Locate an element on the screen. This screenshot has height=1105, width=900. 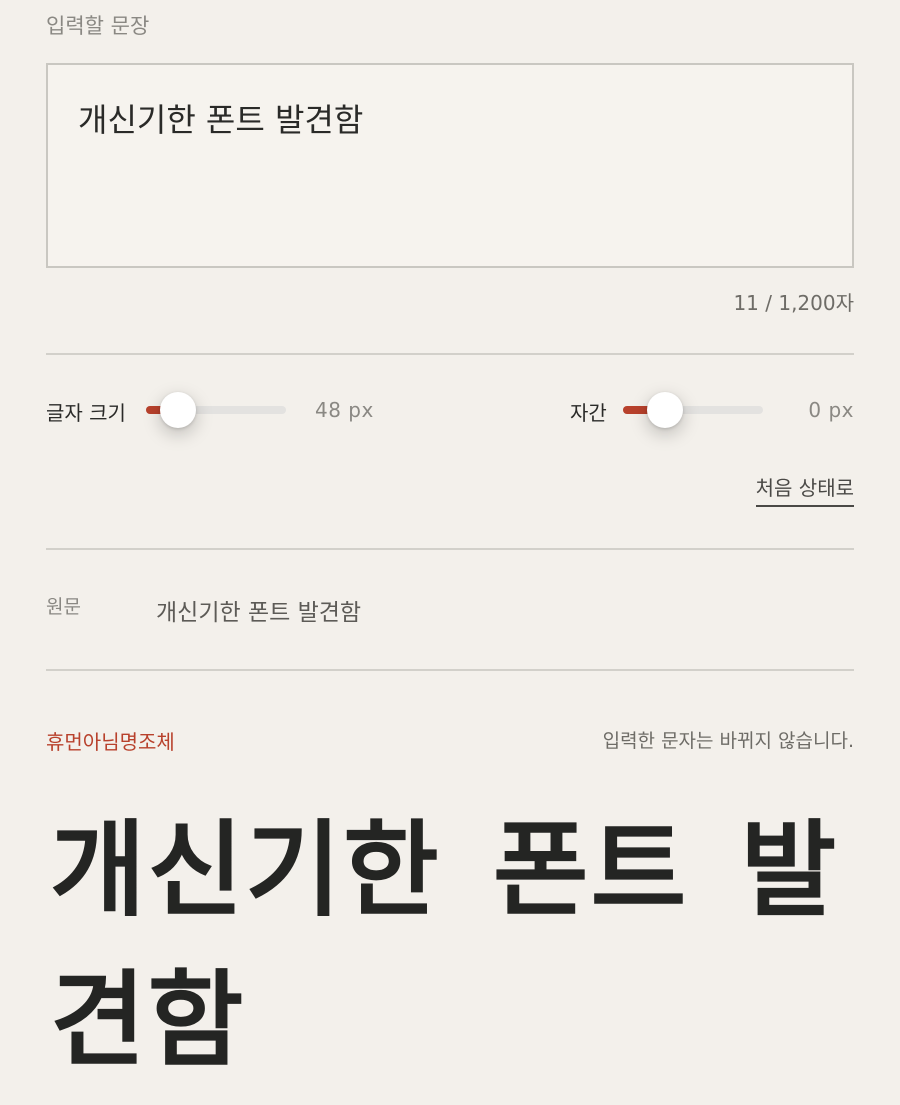
original-label: 원문 is located at coordinates (63, 607).